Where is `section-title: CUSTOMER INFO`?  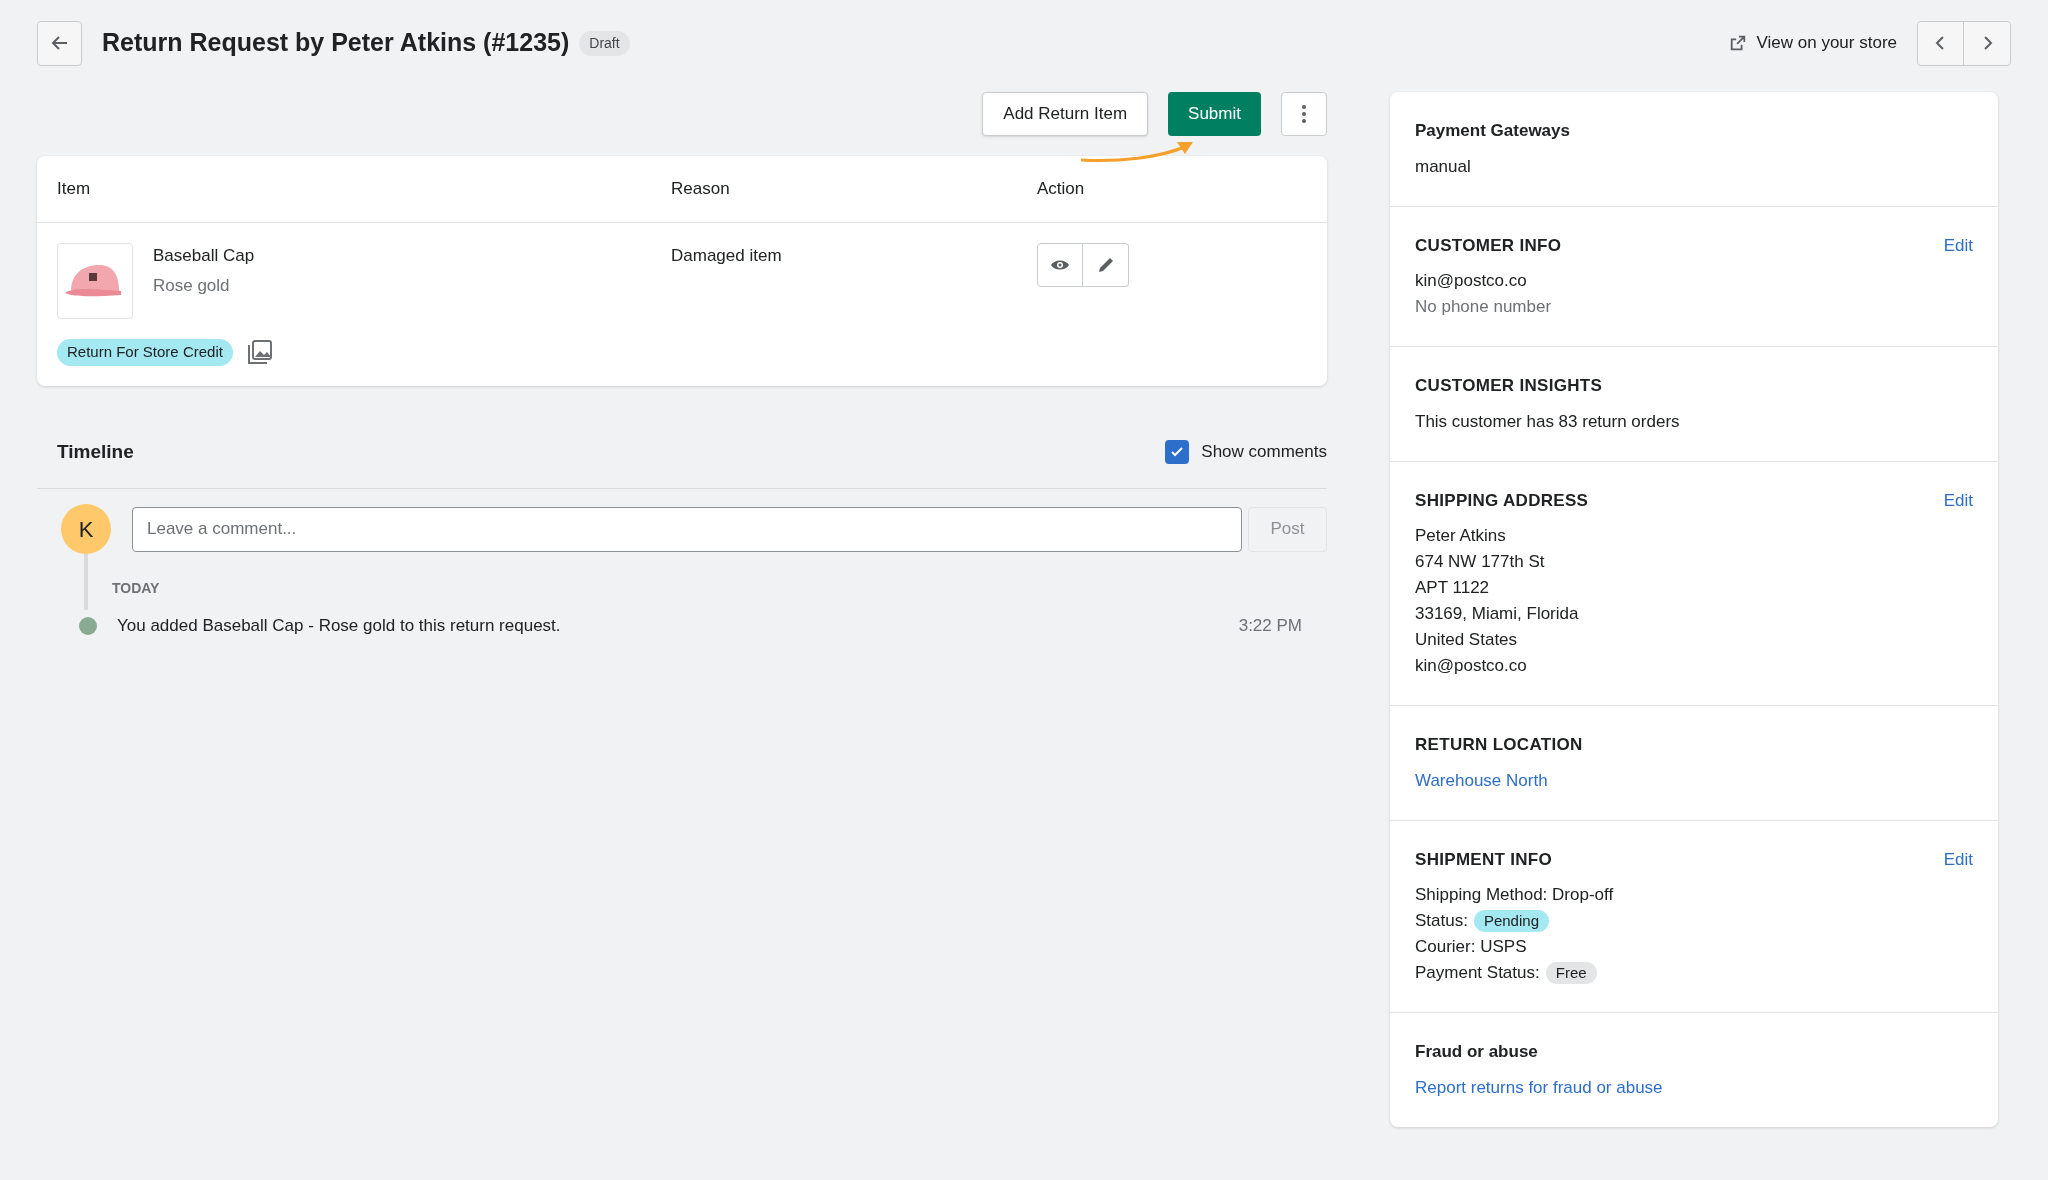 section-title: CUSTOMER INFO is located at coordinates (1488, 245).